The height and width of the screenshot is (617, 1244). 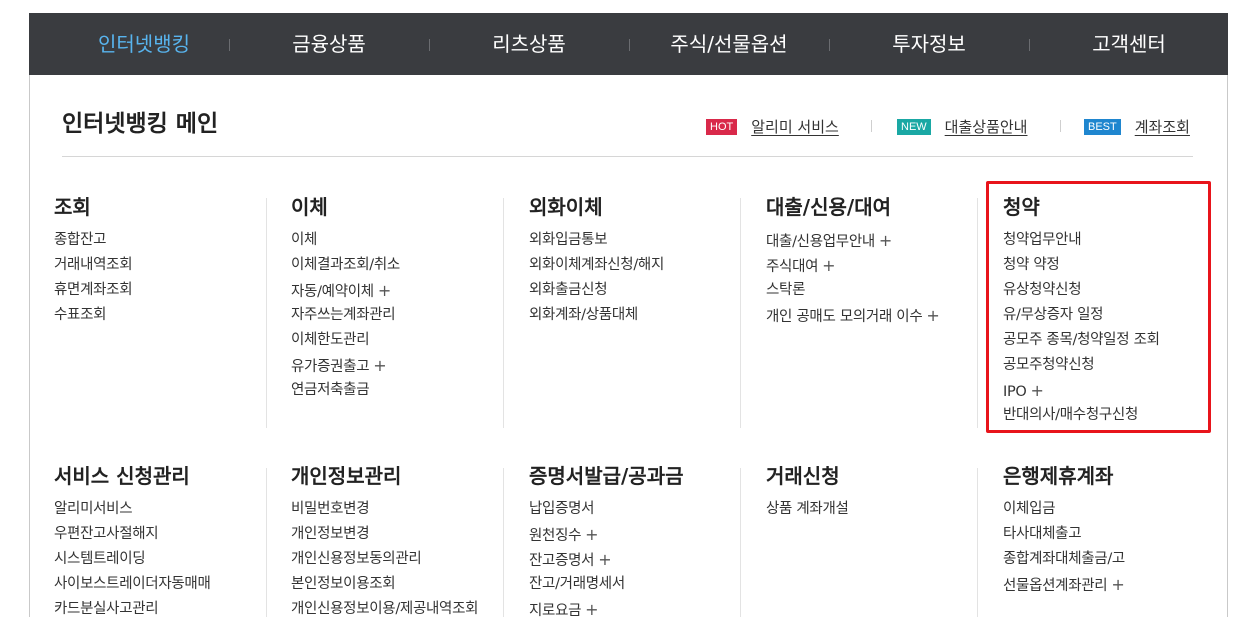 I want to click on quick-link-alert-service: HOT 알리미 서비스, so click(x=772, y=126).